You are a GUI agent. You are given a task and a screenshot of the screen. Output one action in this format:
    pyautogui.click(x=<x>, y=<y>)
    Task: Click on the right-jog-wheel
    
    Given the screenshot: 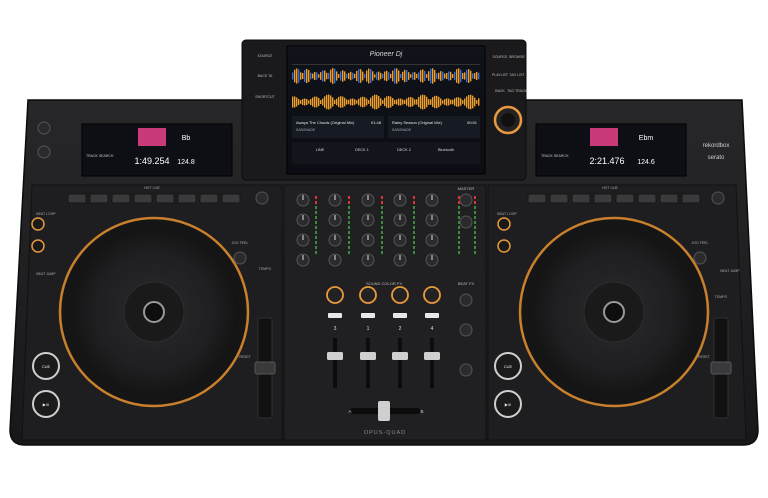 What is the action you would take?
    pyautogui.click(x=614, y=312)
    